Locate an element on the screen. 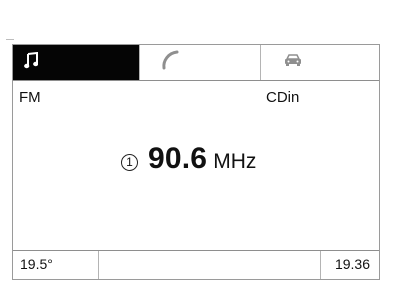  status-bar: 19.5° 19.36 is located at coordinates (196, 264).